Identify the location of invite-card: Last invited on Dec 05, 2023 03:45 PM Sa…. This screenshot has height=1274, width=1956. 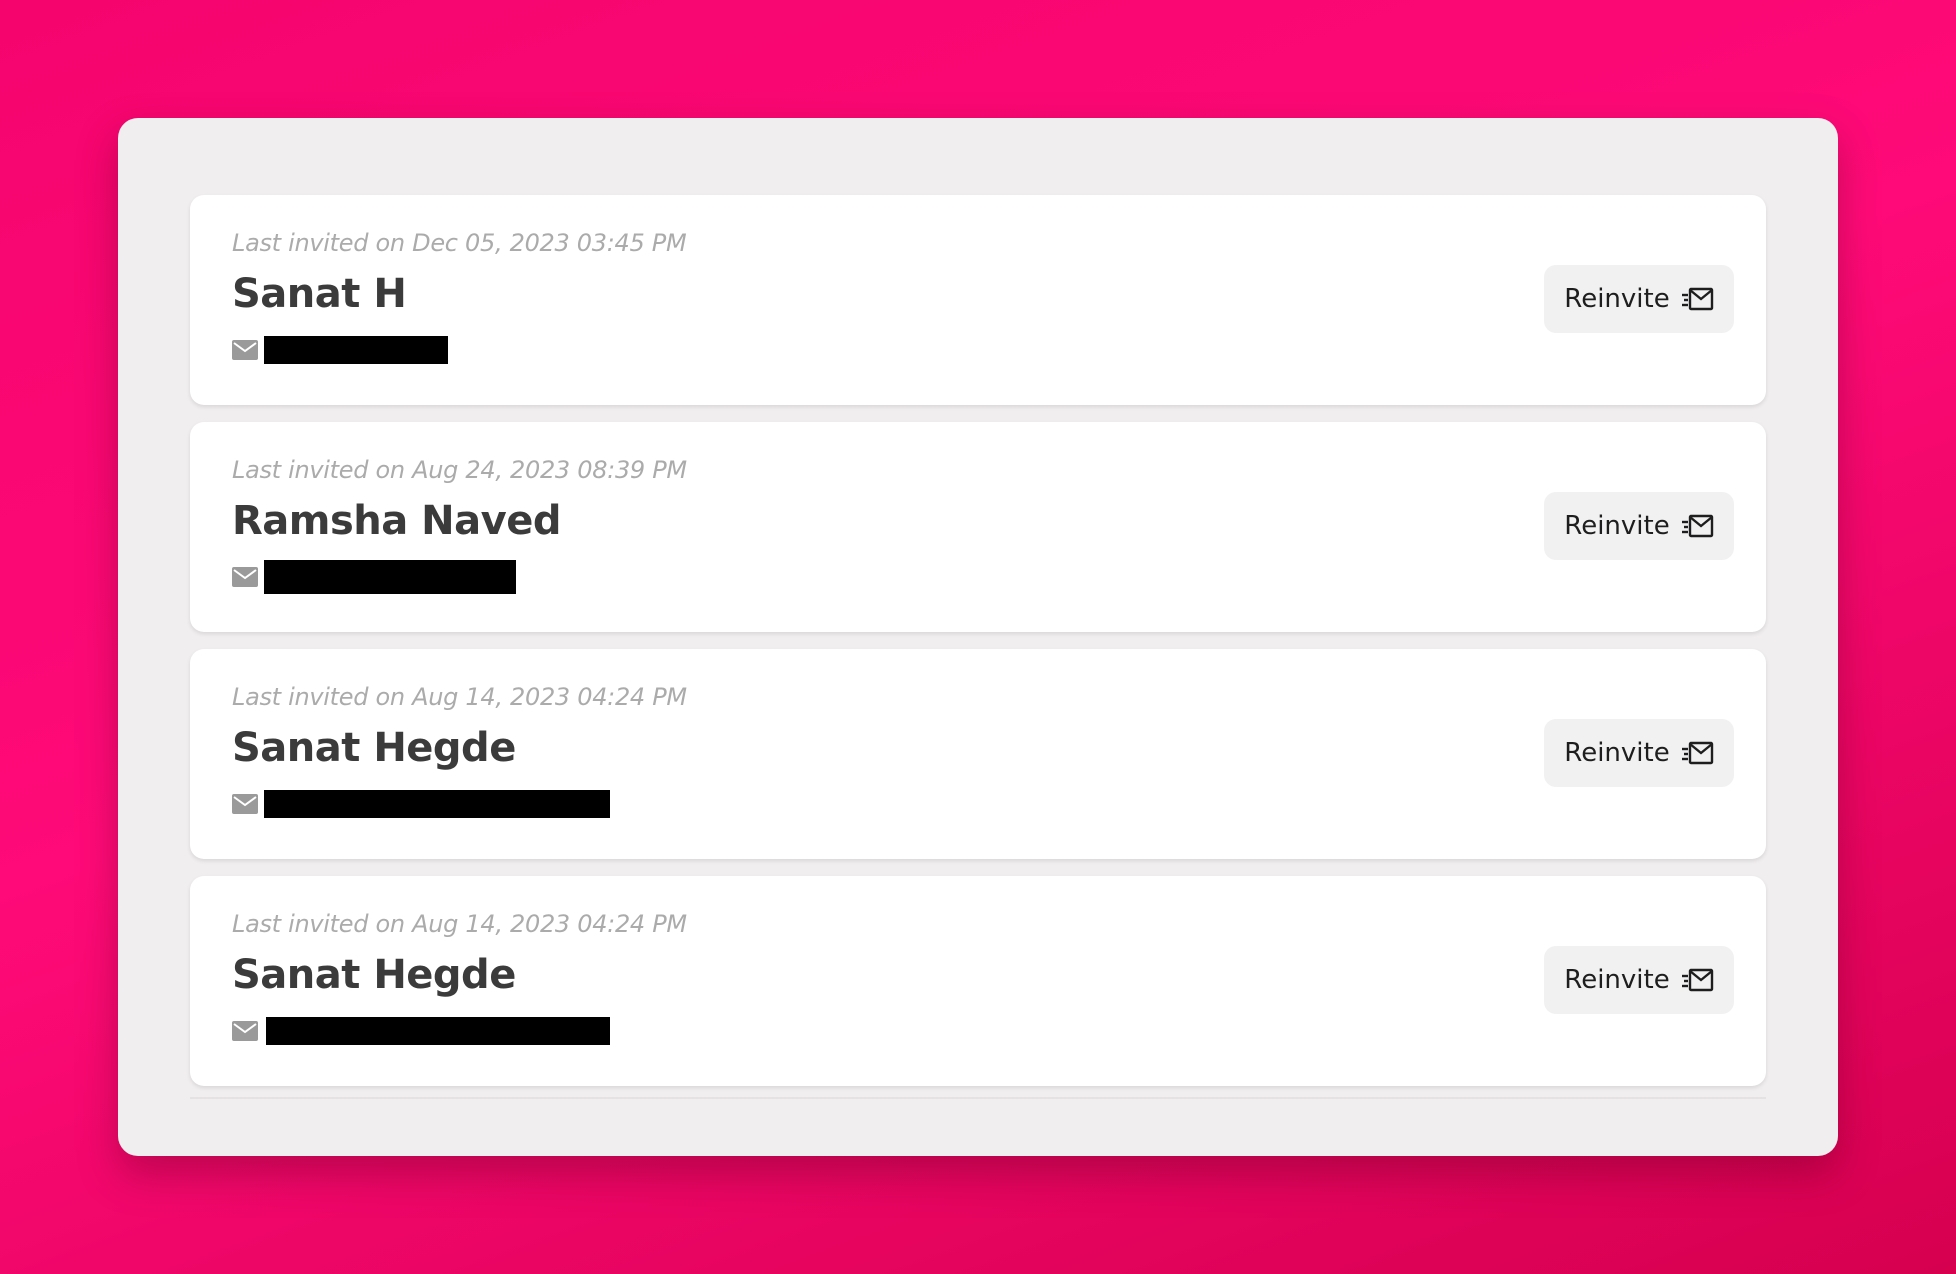
(978, 300).